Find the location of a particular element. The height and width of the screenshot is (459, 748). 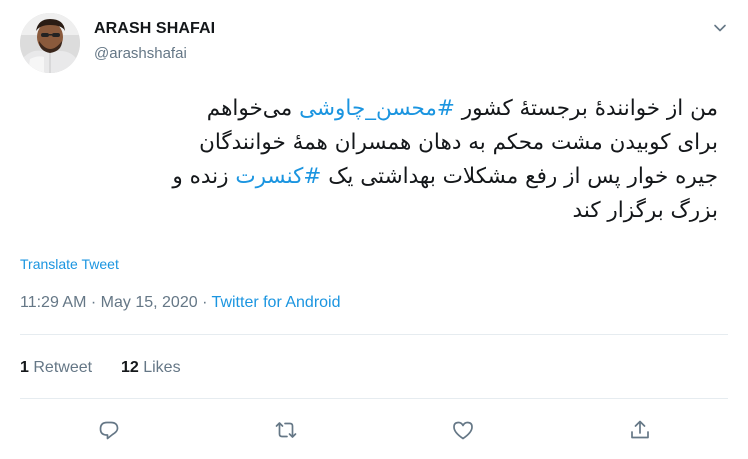

avatar-photo is located at coordinates (50, 43).